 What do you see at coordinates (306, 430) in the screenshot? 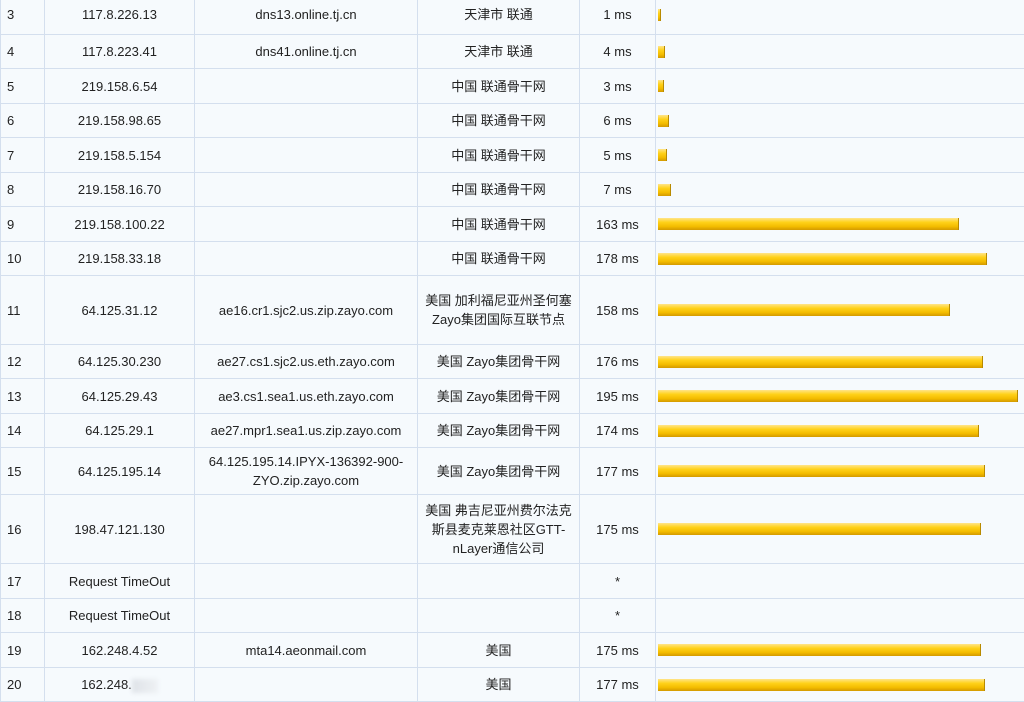
I see `hostname: ae27.mpr1.sea1.us.zip.zayo.com` at bounding box center [306, 430].